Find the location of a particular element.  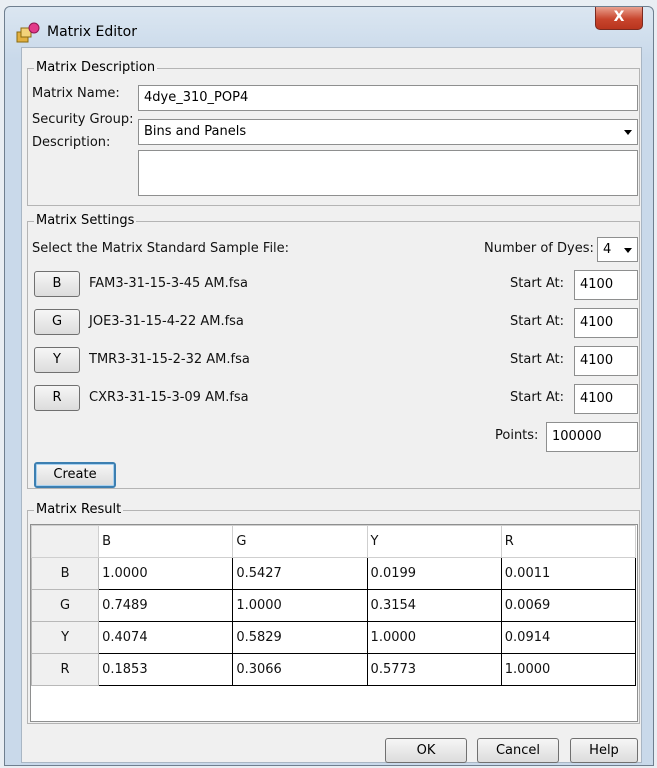

security-group-value: Bins and Panels is located at coordinates (195, 131).